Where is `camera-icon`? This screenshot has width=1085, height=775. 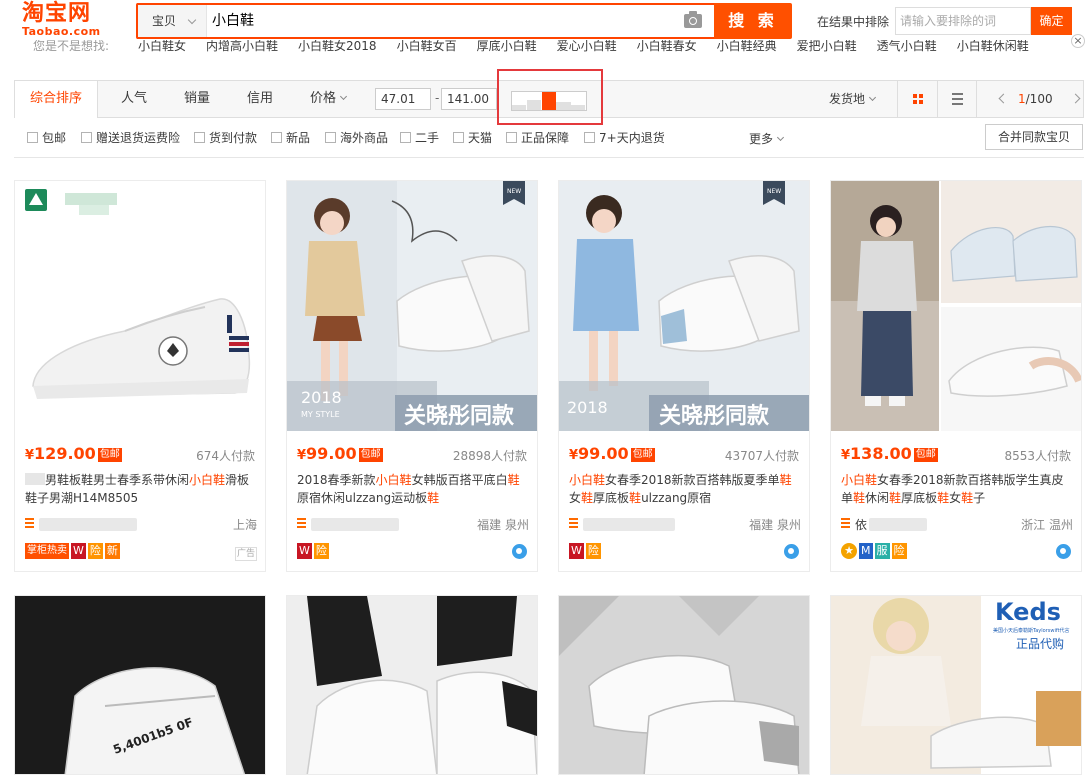
camera-icon is located at coordinates (693, 19).